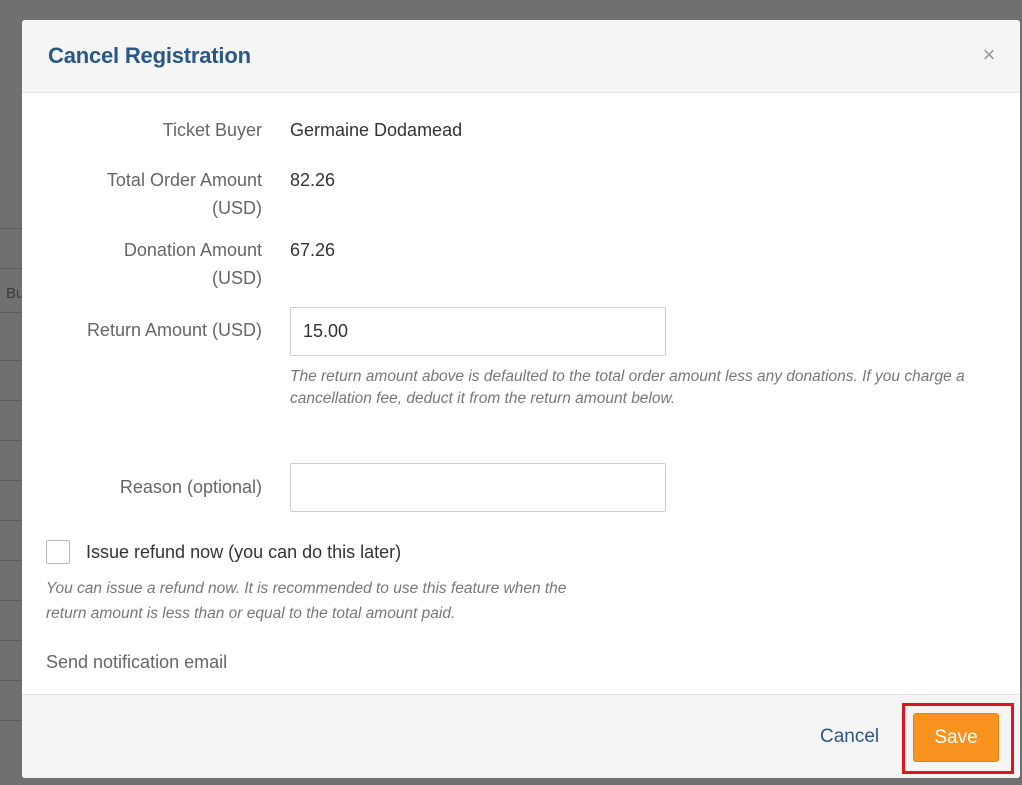 The image size is (1022, 785). Describe the element at coordinates (136, 662) in the screenshot. I see `send-notification-email: Send notification email` at that location.